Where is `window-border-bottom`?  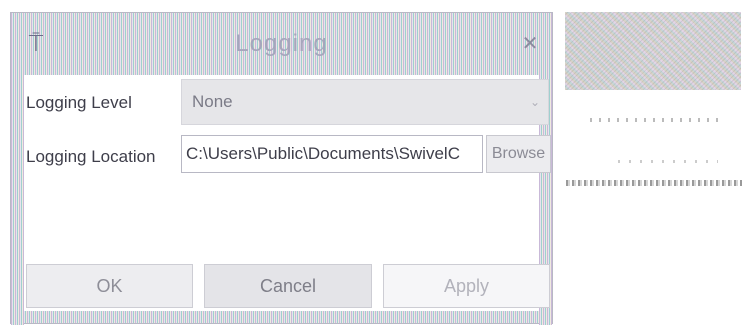
window-border-bottom is located at coordinates (281, 317).